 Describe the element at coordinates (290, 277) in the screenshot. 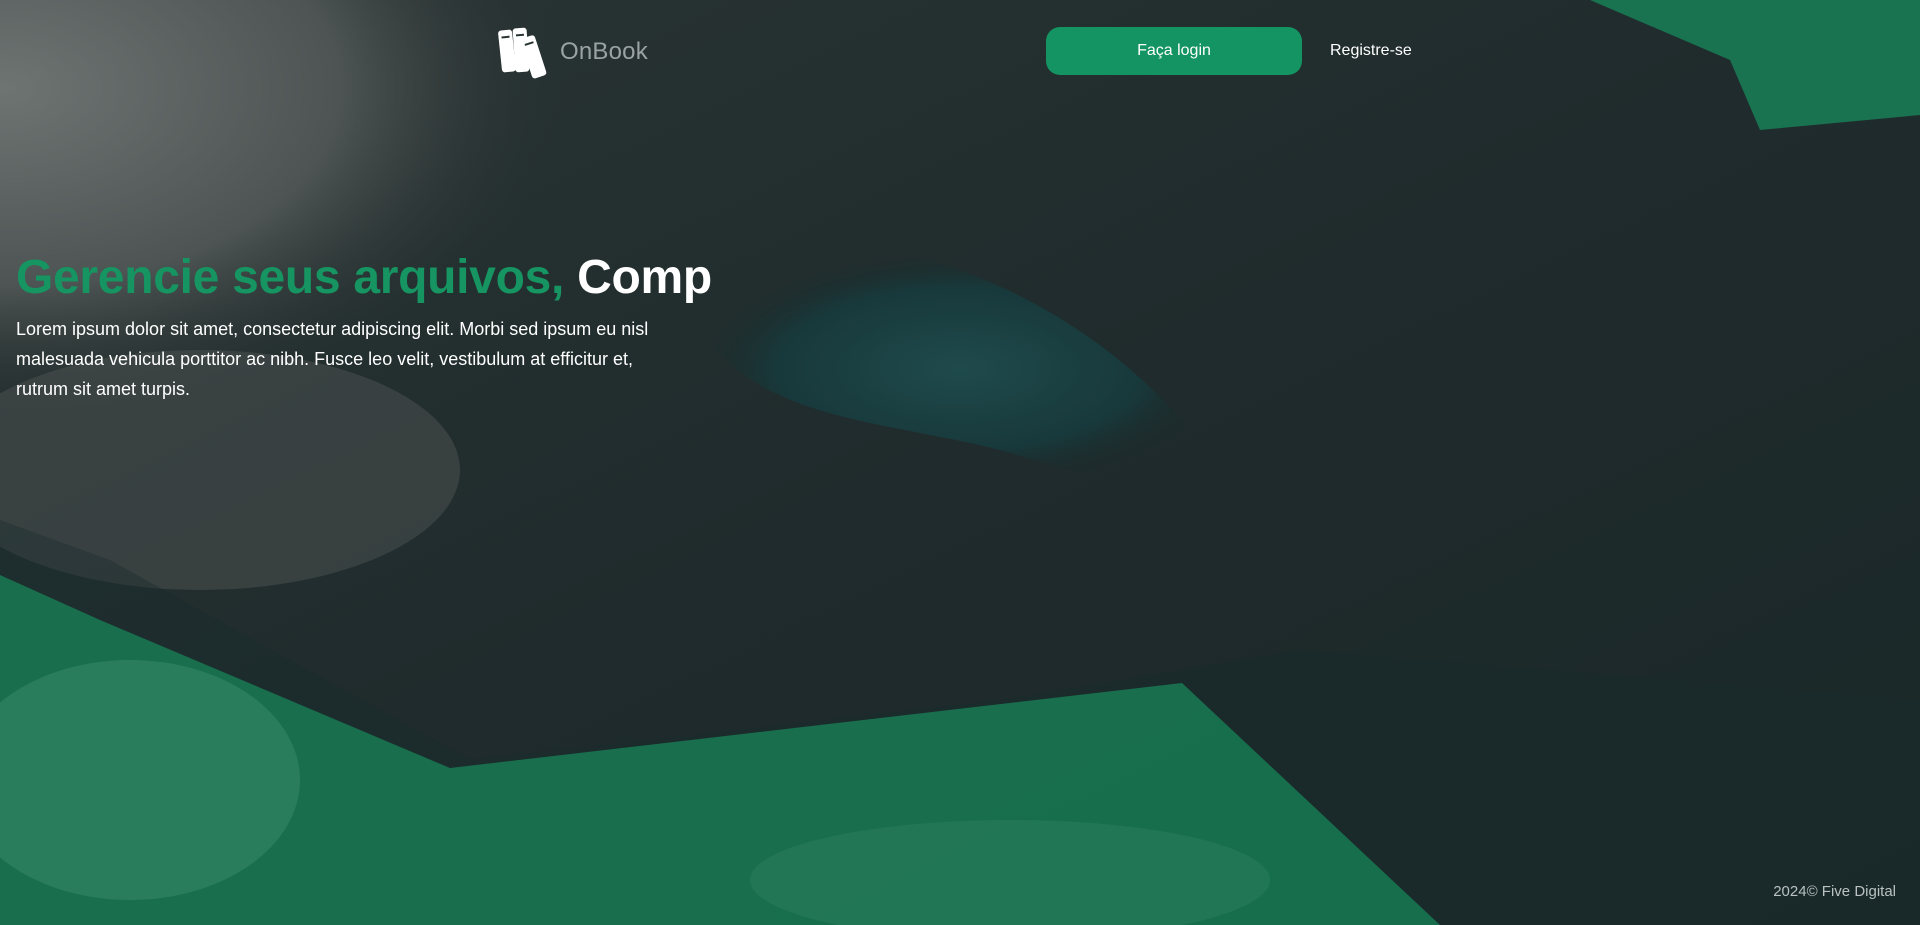

I see `hero-title-accent: Gerencie seus arquivos,` at that location.